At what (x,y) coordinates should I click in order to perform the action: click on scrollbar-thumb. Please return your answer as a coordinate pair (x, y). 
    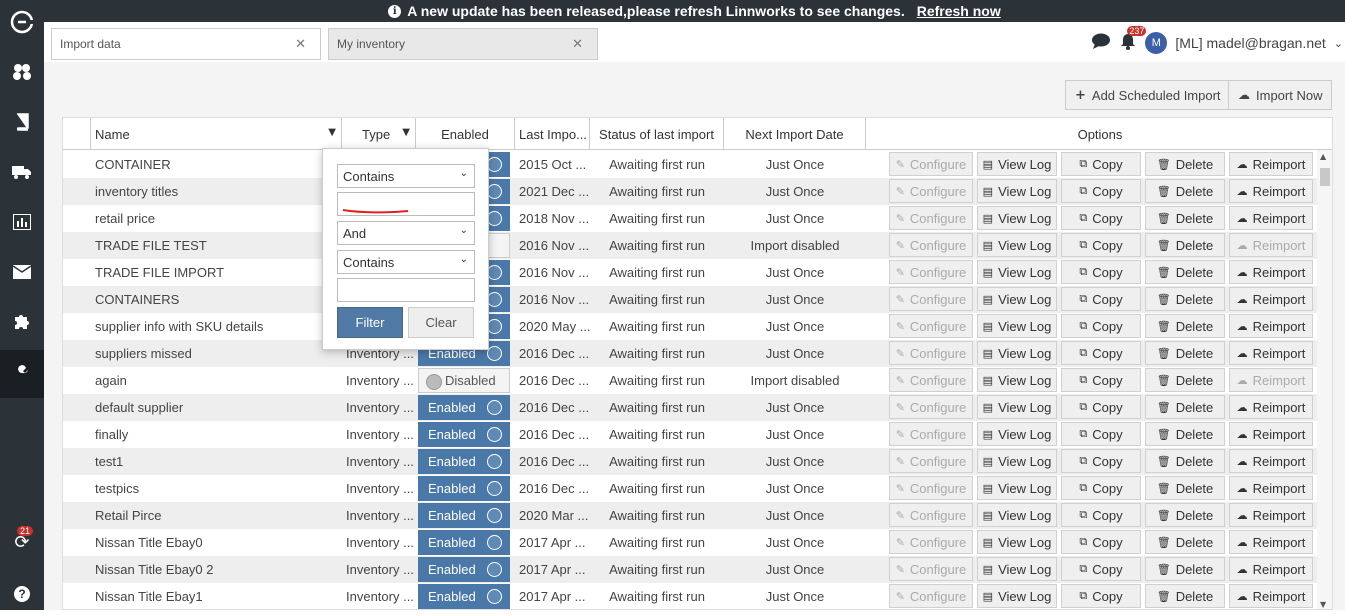
    Looking at the image, I should click on (1325, 177).